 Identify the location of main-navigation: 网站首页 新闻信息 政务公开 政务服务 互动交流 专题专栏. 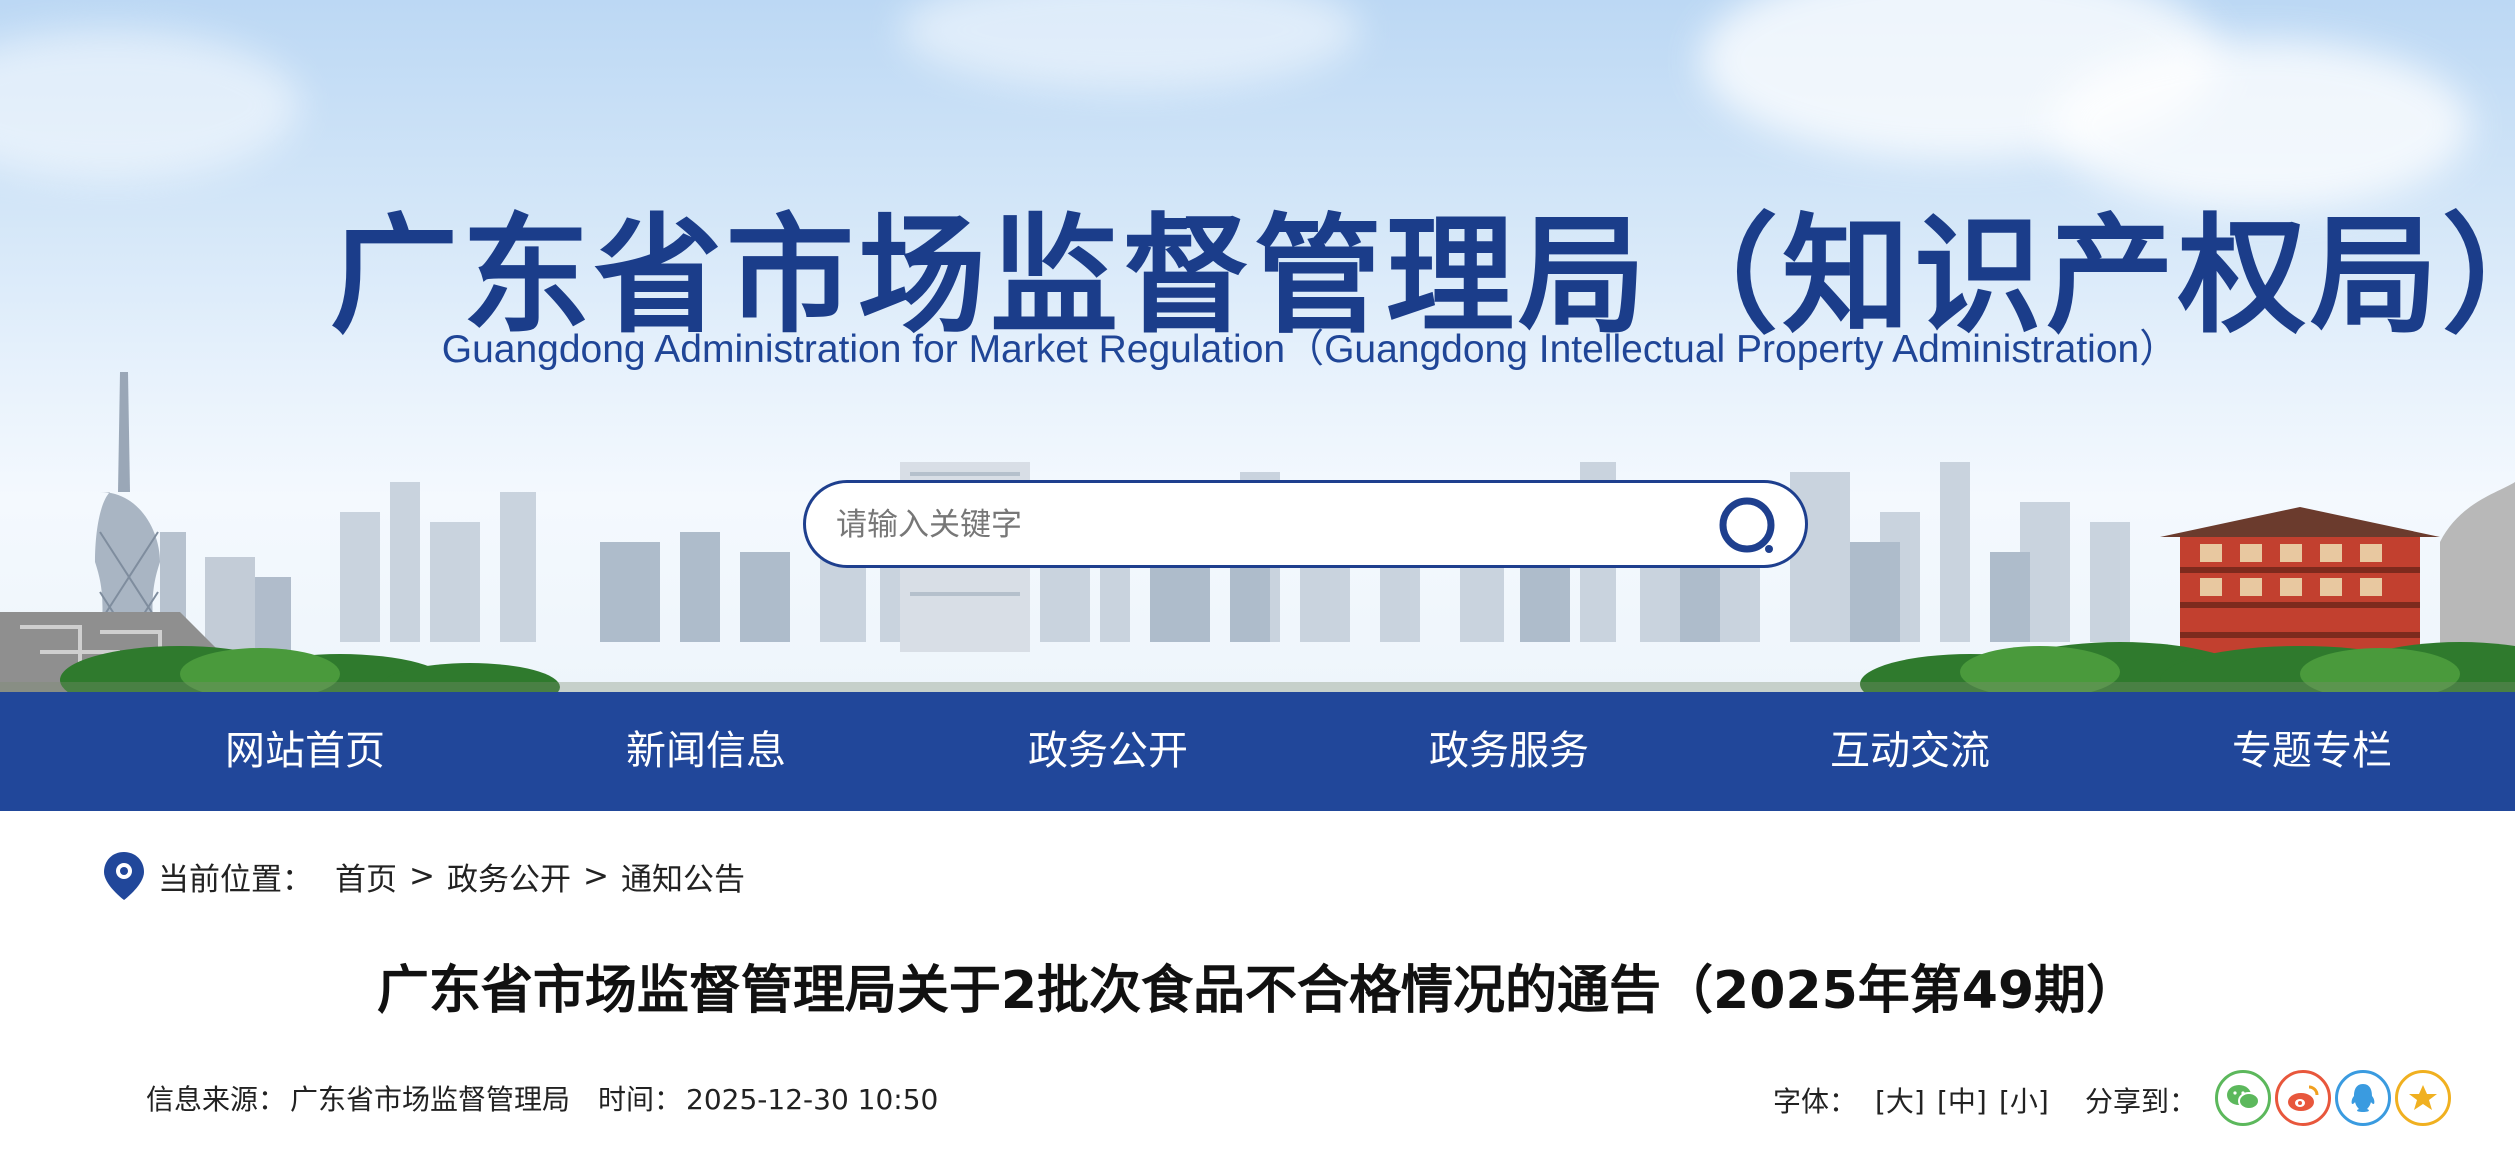
(1257, 751).